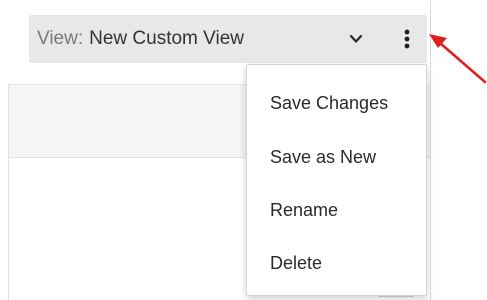 This screenshot has height=300, width=487. I want to click on view-selector-bar: View: New Custom View, so click(228, 39).